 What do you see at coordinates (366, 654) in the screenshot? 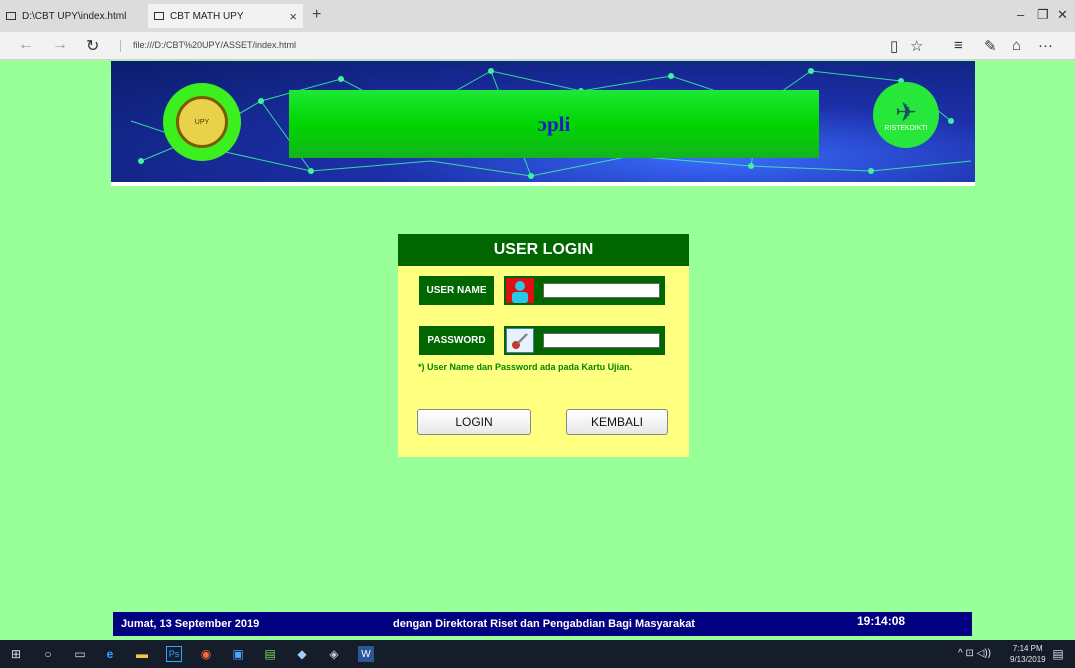
I see `word-icon: W` at bounding box center [366, 654].